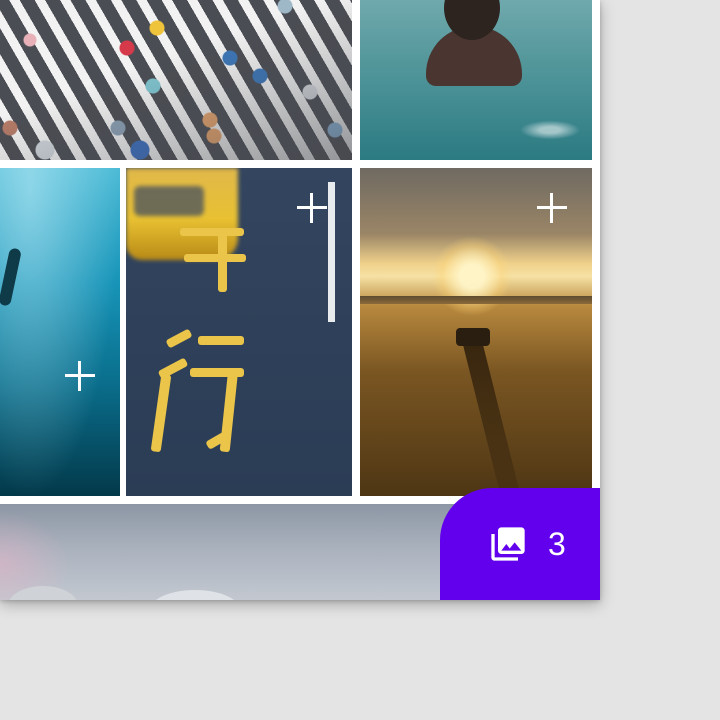 The height and width of the screenshot is (720, 720). Describe the element at coordinates (476, 300) in the screenshot. I see `horizon-line` at that location.